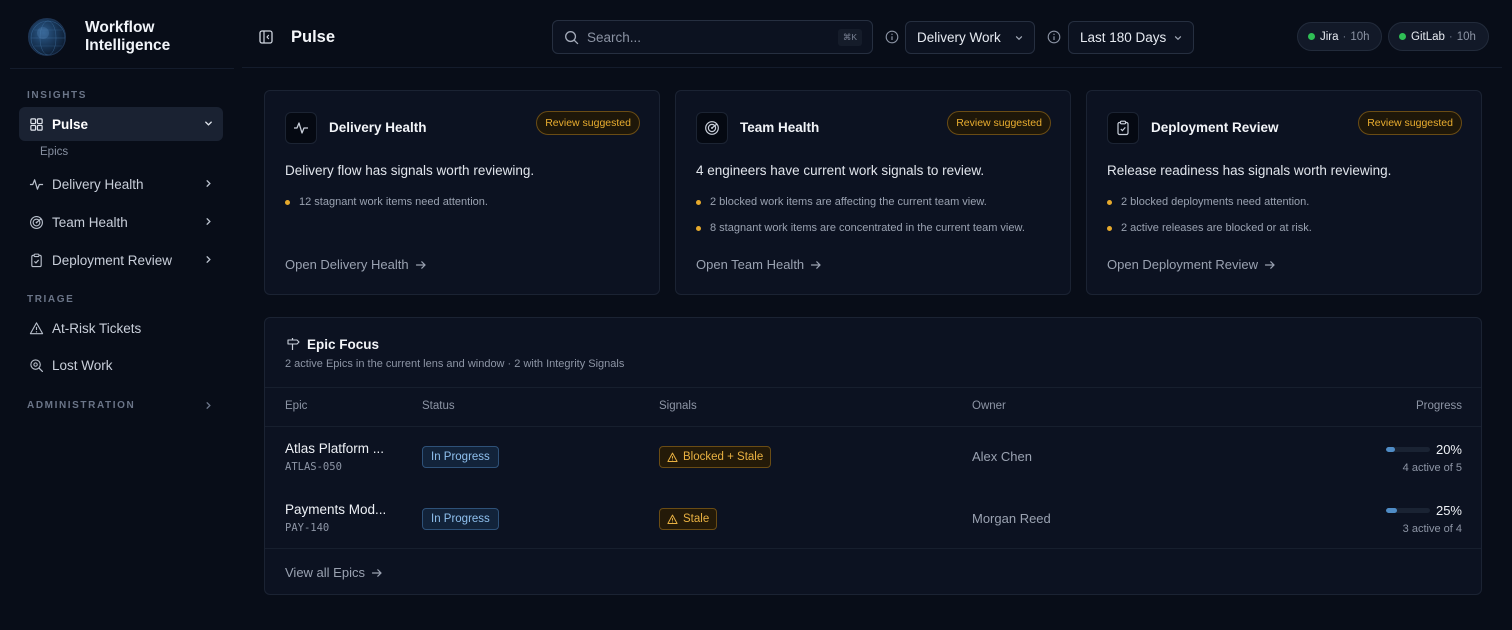 The height and width of the screenshot is (630, 1512). I want to click on open-delivery-health-link: Open Delivery Health, so click(356, 264).